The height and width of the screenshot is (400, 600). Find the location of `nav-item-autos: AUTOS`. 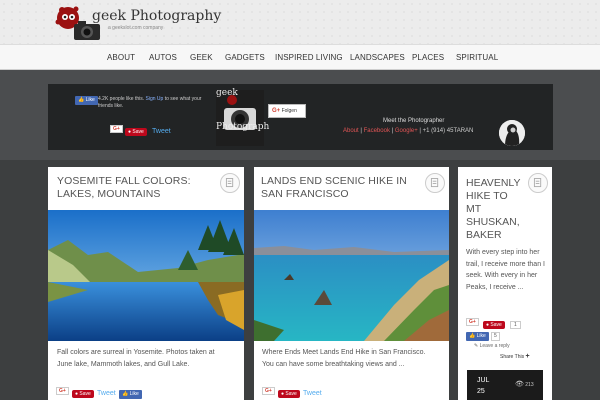

nav-item-autos: AUTOS is located at coordinates (163, 57).